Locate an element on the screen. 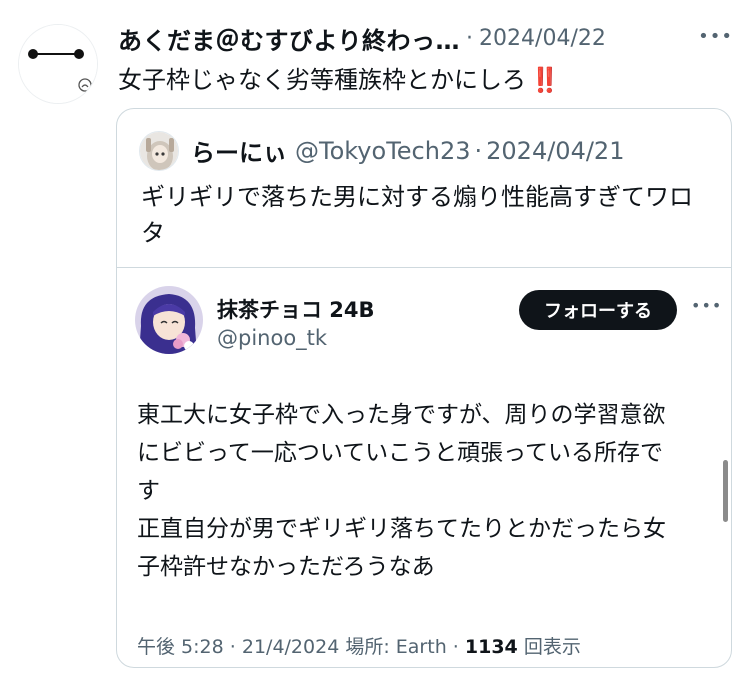 The width and height of the screenshot is (749, 683). tweet-header: あくだま＠むすびより終わっ… · 2024/04/22 is located at coordinates (418, 38).